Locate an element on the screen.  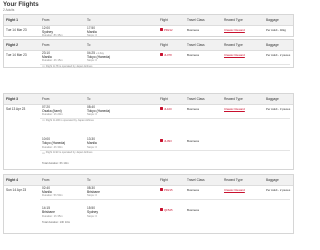
baggage-info: Per Adult - 3 pieces is located at coordinates (278, 108).